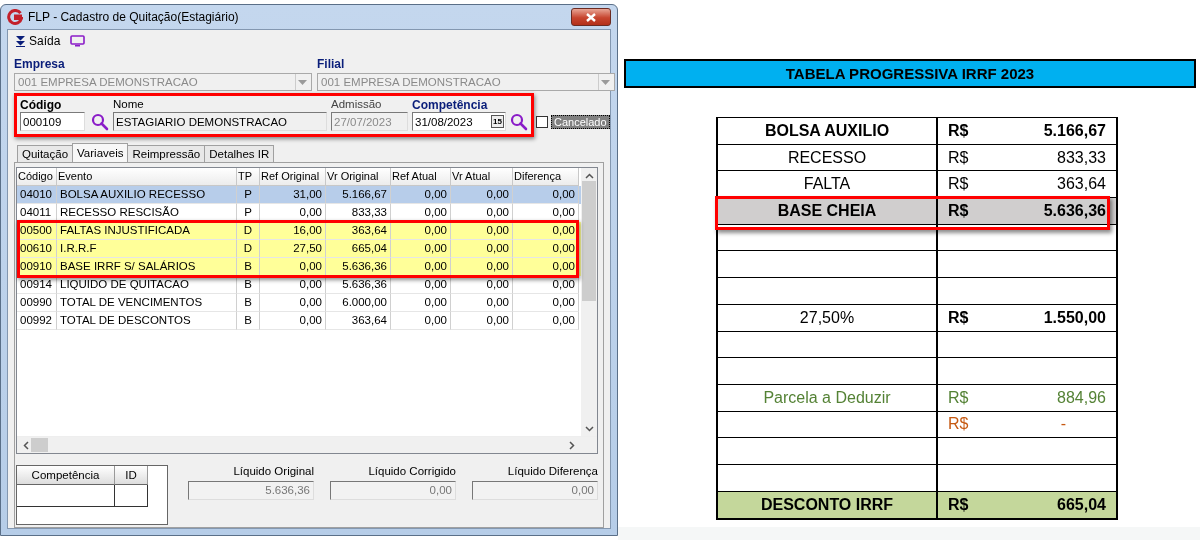 This screenshot has width=1200, height=540. What do you see at coordinates (358, 177) in the screenshot?
I see `column-header: Vr Original` at bounding box center [358, 177].